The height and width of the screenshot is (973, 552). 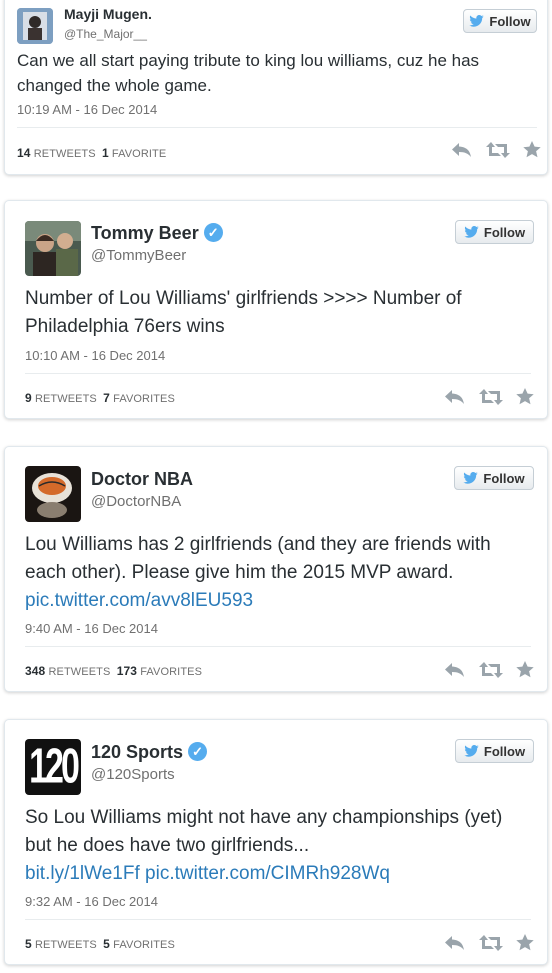 I want to click on retweet-count: 9, so click(x=28, y=398).